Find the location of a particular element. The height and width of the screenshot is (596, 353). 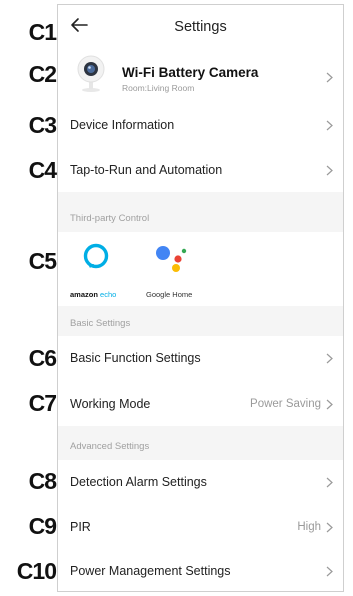

pir-value: High is located at coordinates (309, 527).